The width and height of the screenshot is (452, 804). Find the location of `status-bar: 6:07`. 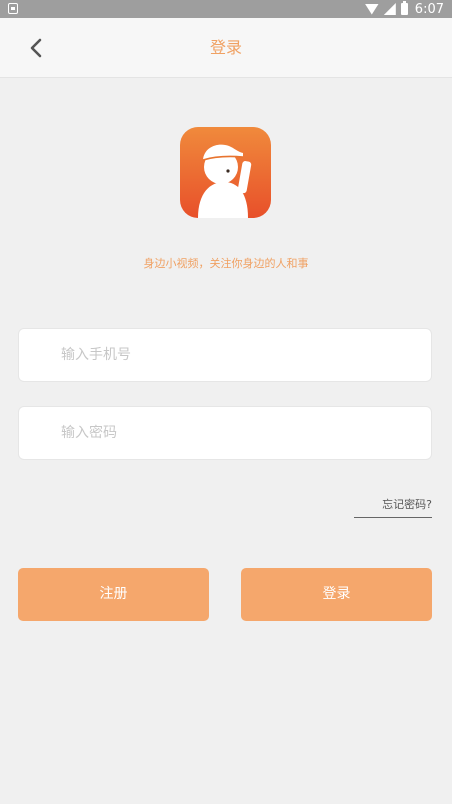

status-bar: 6:07 is located at coordinates (226, 9).